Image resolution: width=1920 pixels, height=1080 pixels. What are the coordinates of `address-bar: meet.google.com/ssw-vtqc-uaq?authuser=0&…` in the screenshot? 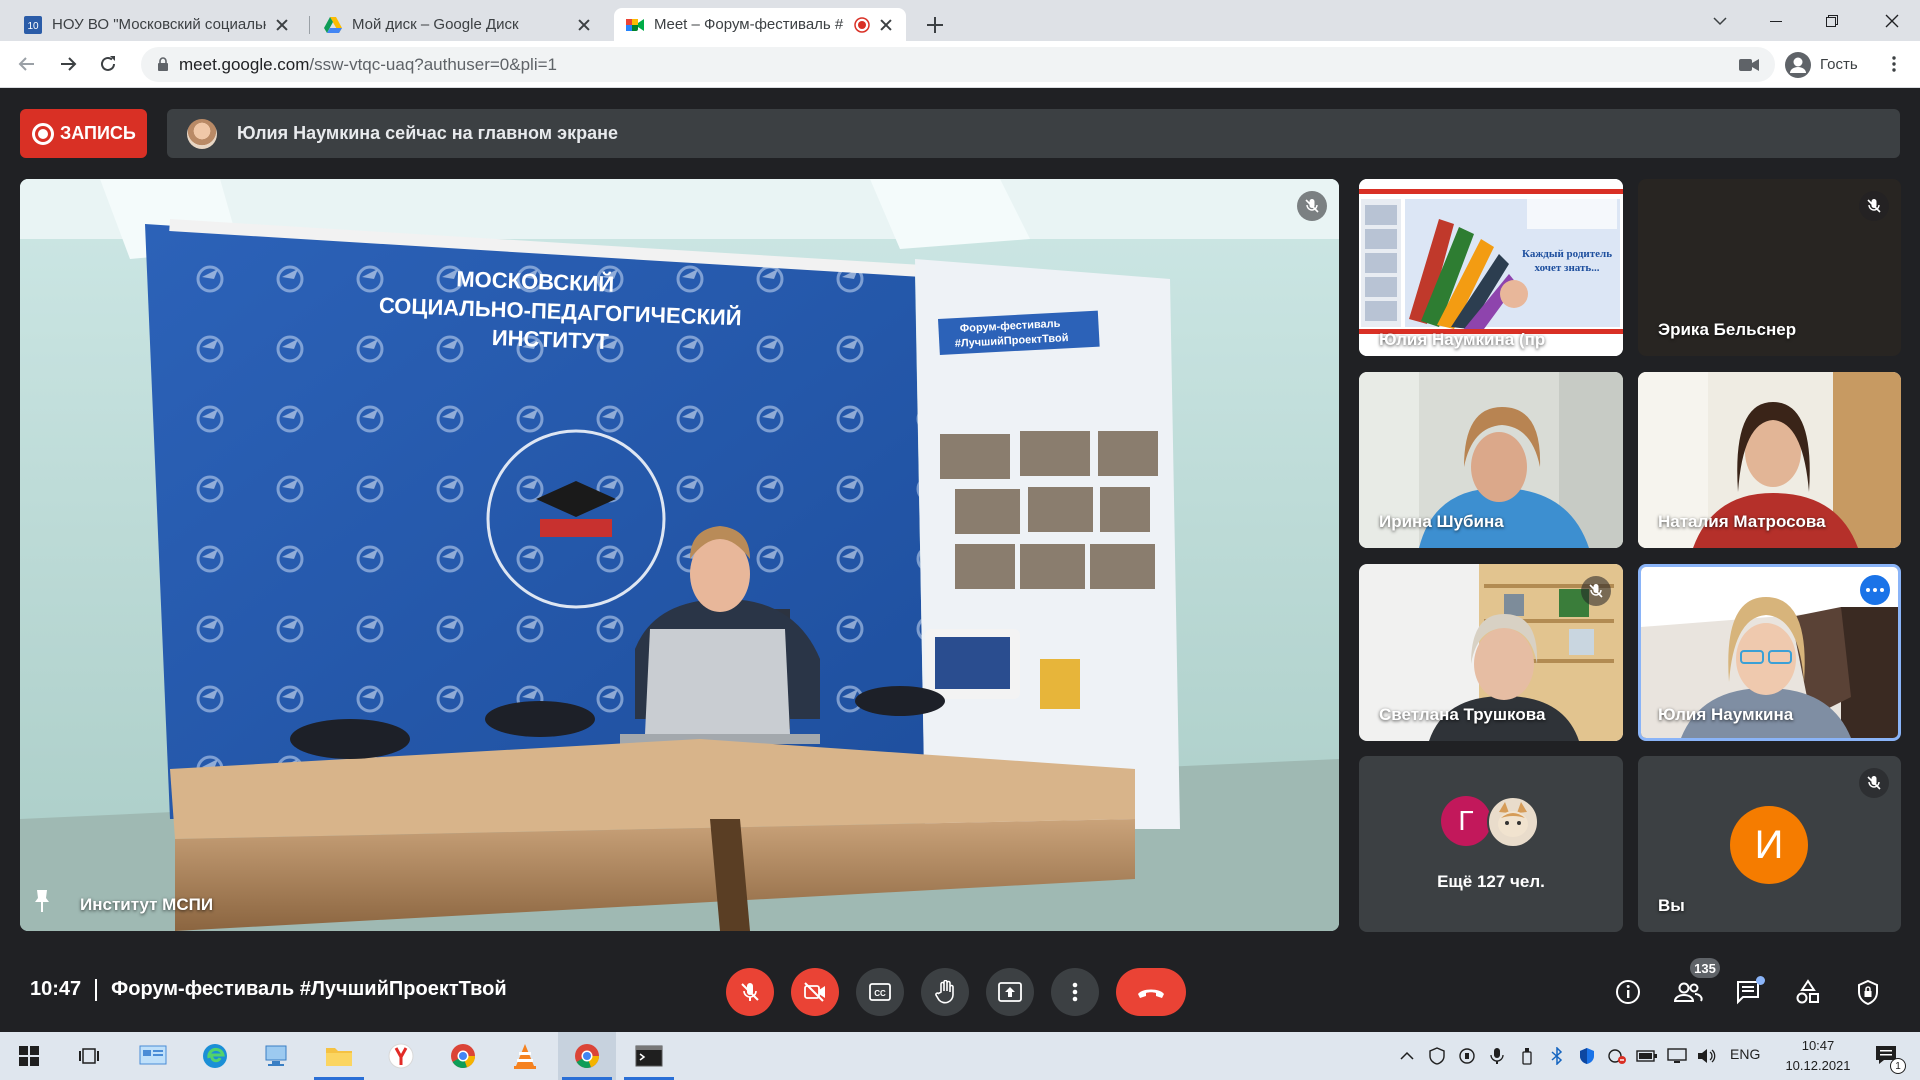 It's located at (958, 64).